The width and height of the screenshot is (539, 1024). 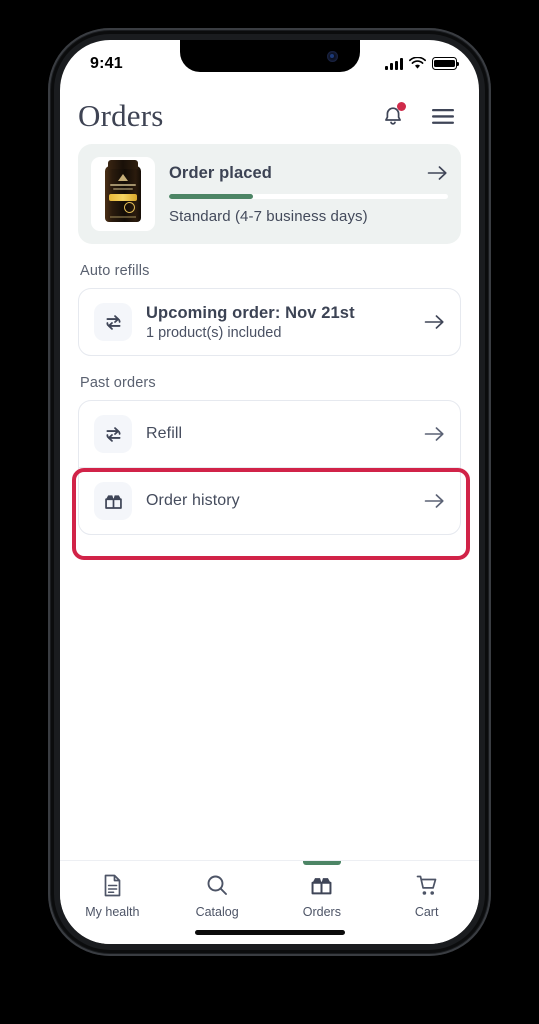 I want to click on notch, so click(x=269, y=56).